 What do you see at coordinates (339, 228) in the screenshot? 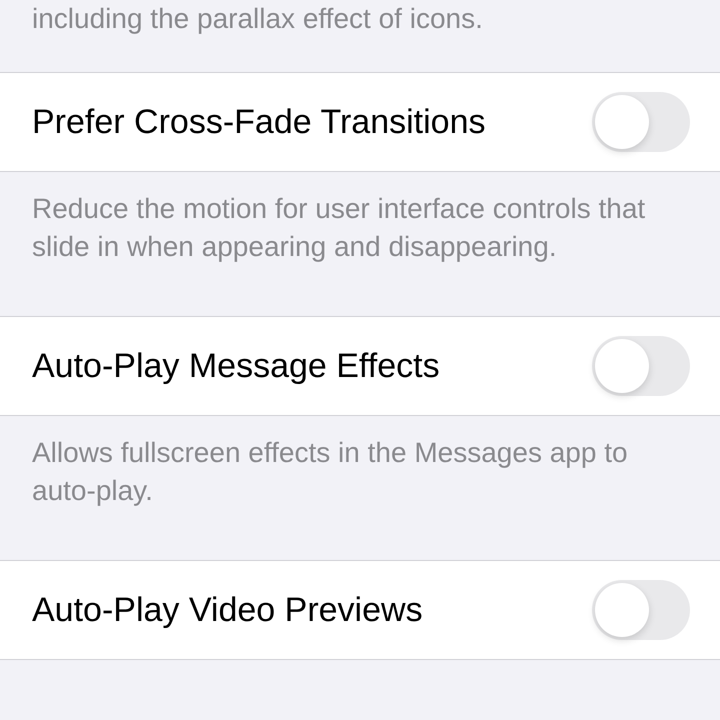
I see `description-text: Reduce the motion for user interface controls that slide in when appearing and disappearing.` at bounding box center [339, 228].